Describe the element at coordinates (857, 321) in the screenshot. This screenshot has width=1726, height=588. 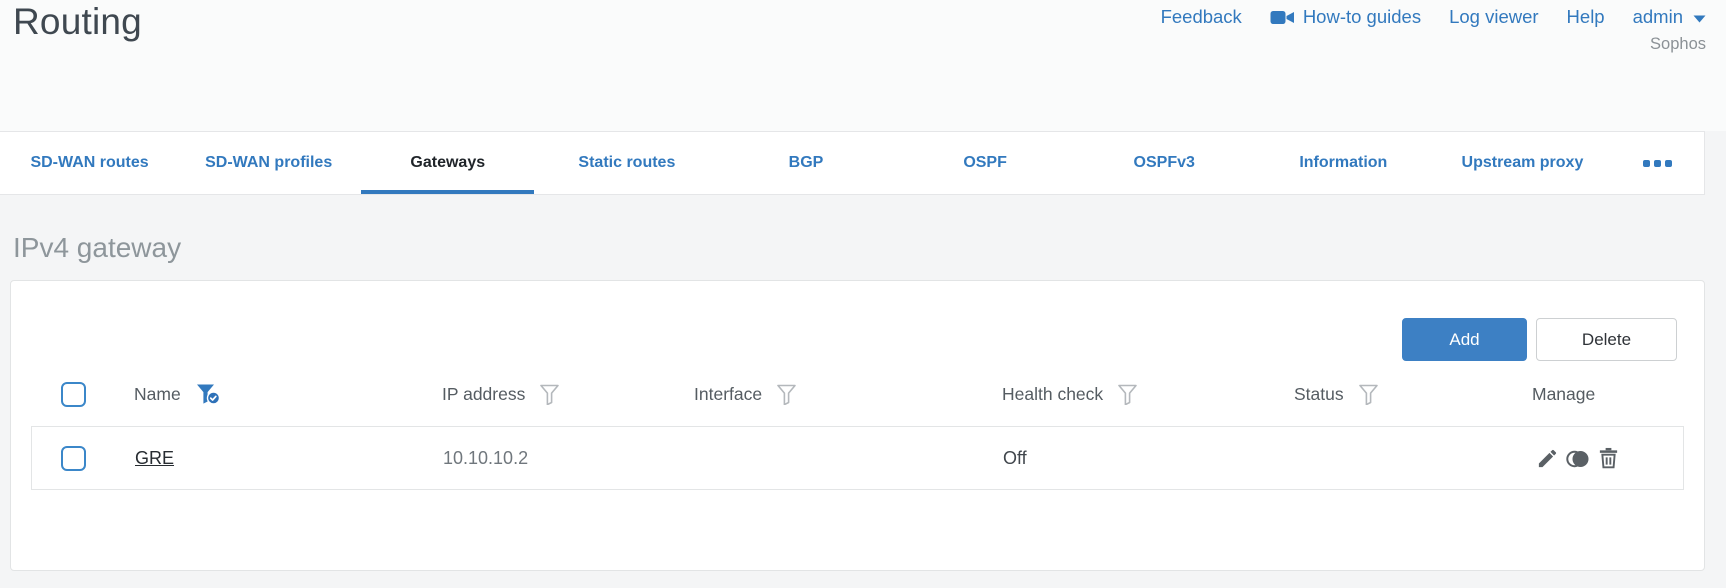
I see `table-toolbar: Add Delete` at that location.